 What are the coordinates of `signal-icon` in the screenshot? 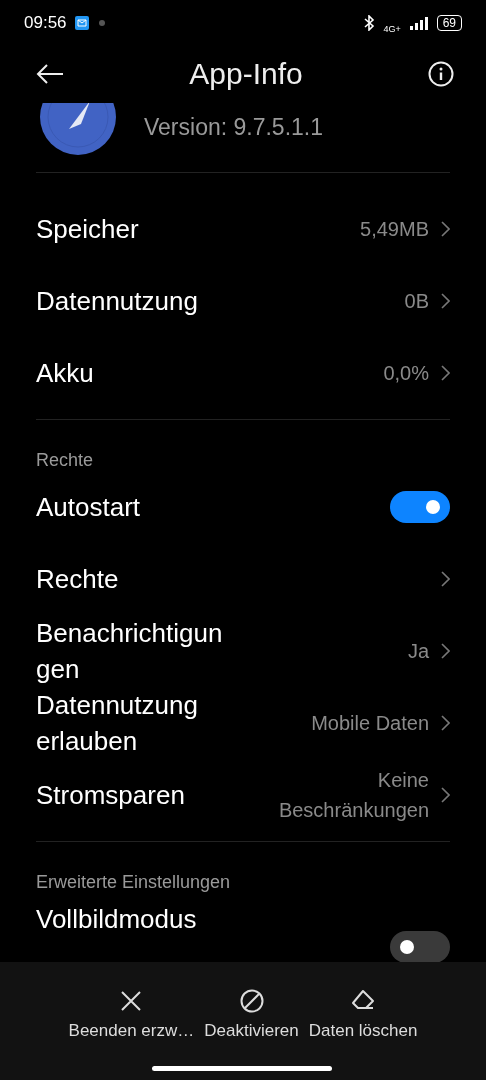 It's located at (418, 22).